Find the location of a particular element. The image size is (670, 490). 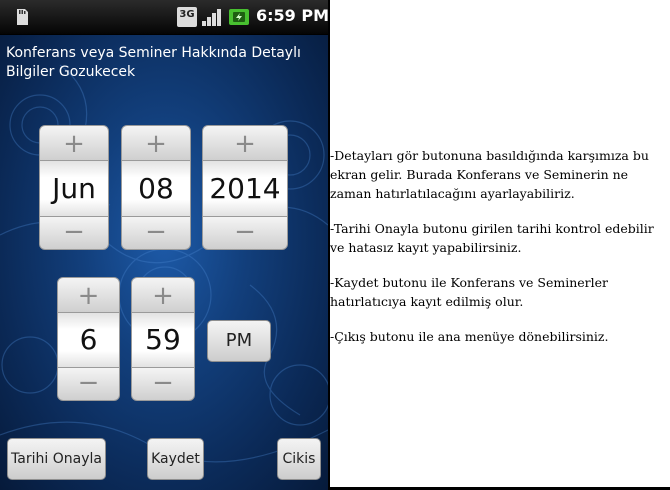

month-increment-button: + is located at coordinates (74, 143).